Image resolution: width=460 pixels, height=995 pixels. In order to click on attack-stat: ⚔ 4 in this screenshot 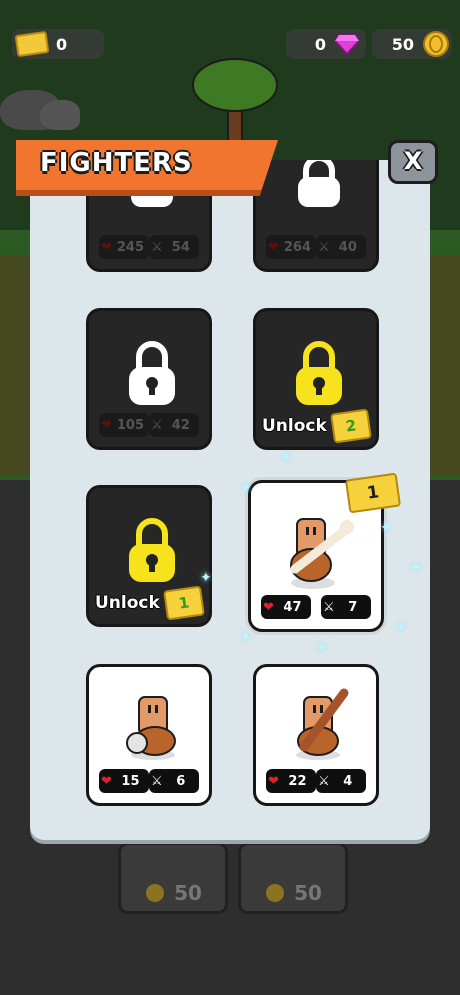, I will do `click(341, 781)`.